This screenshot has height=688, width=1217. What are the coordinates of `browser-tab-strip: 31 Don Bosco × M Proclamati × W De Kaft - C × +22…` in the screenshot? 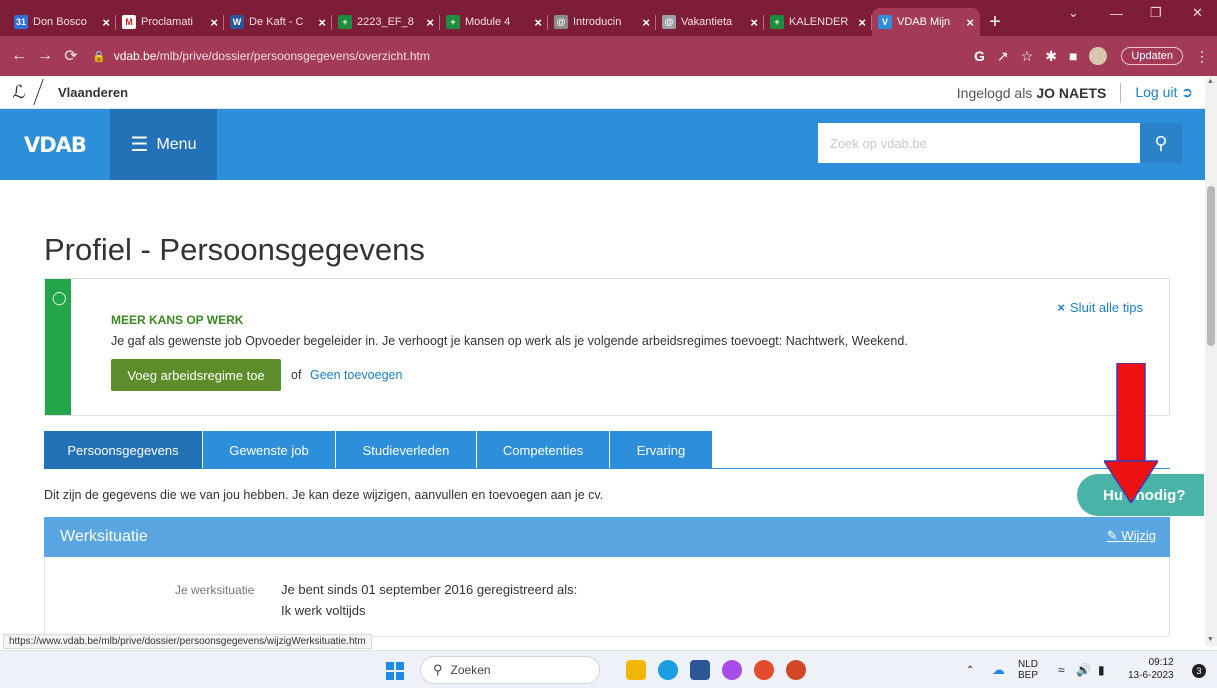 It's located at (608, 18).